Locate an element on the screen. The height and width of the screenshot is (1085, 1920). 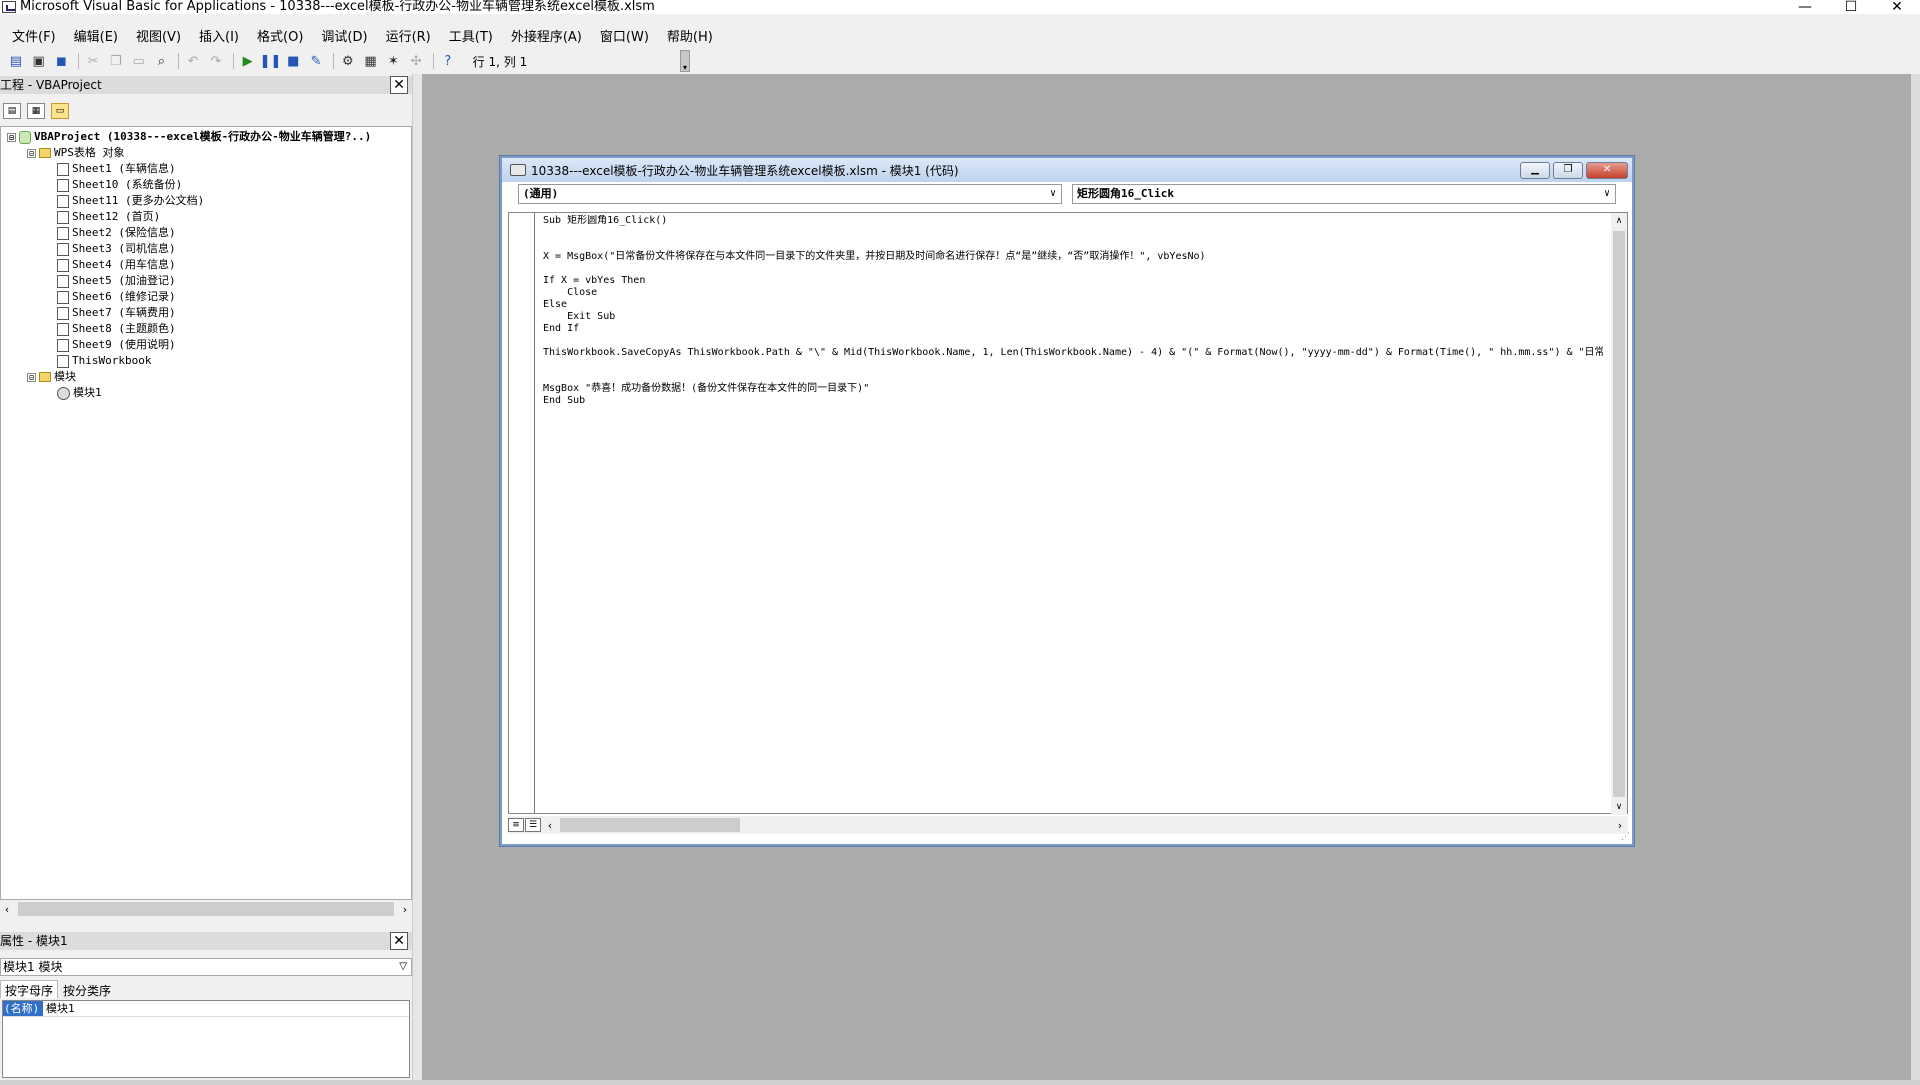
code-minimize-icon: ▁ is located at coordinates (1535, 170).